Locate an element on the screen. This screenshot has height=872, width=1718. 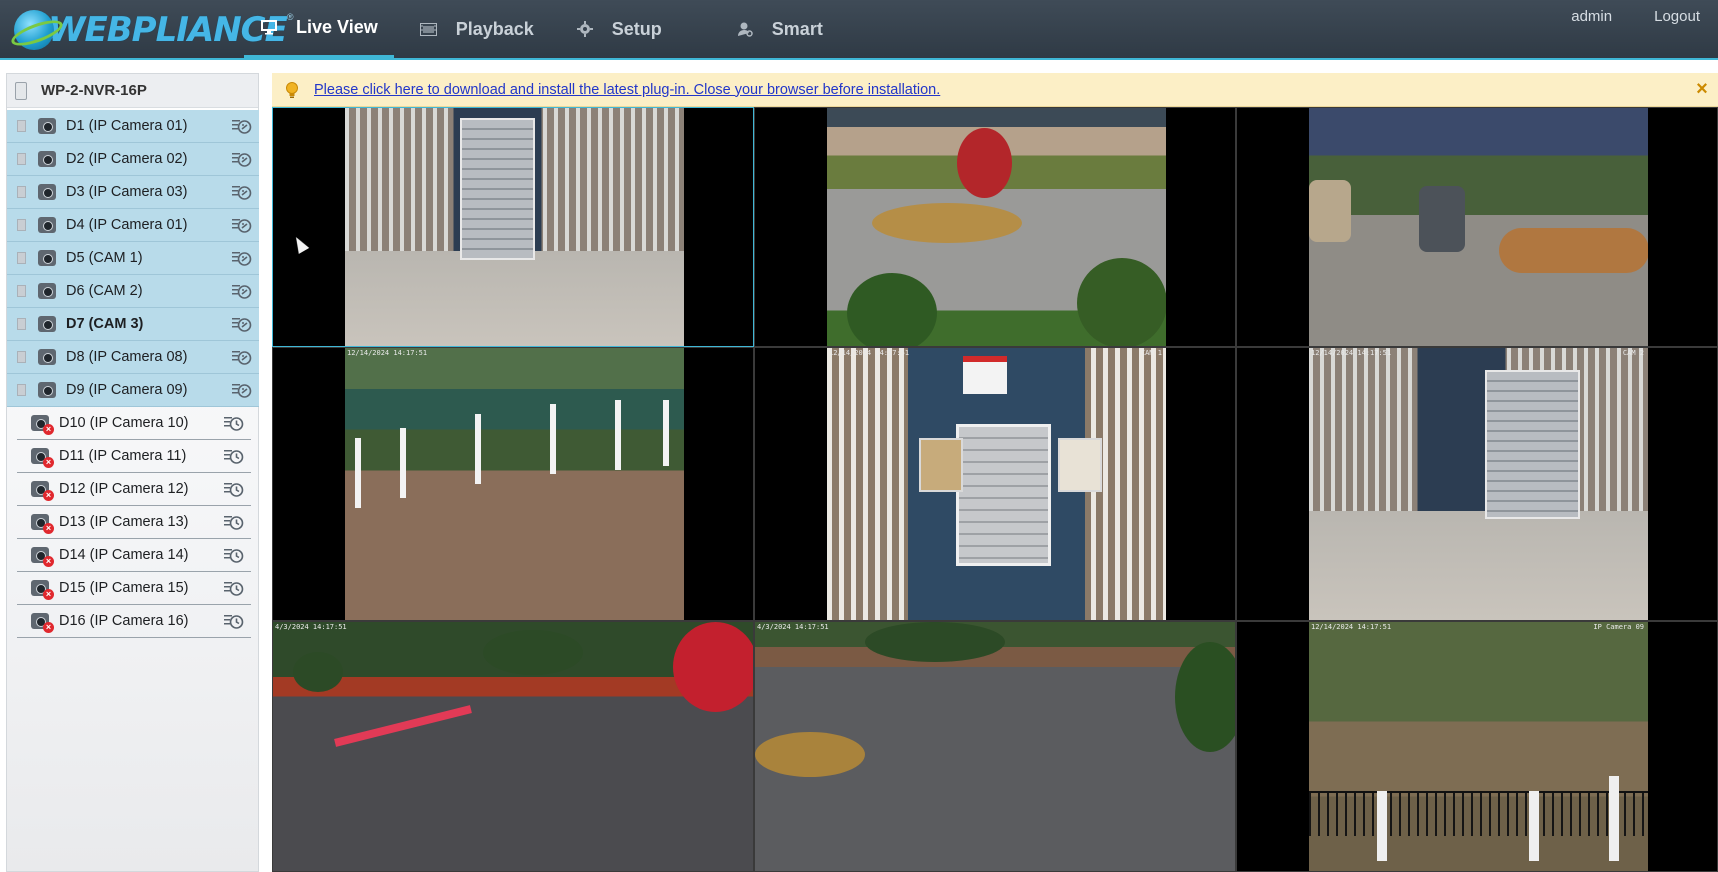
camera-label: D3 (IP Camera 03) is located at coordinates (127, 192).